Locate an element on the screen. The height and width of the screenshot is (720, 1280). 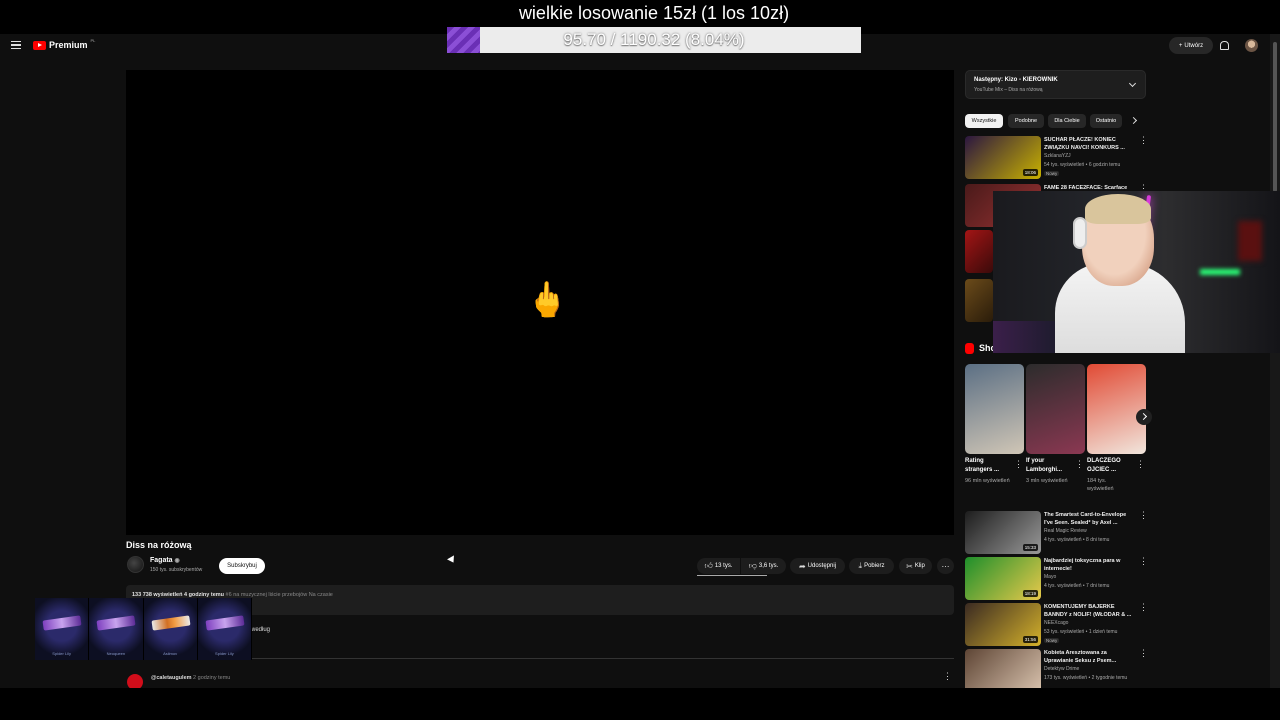
webcam-keyboard is located at coordinates (1028, 337).